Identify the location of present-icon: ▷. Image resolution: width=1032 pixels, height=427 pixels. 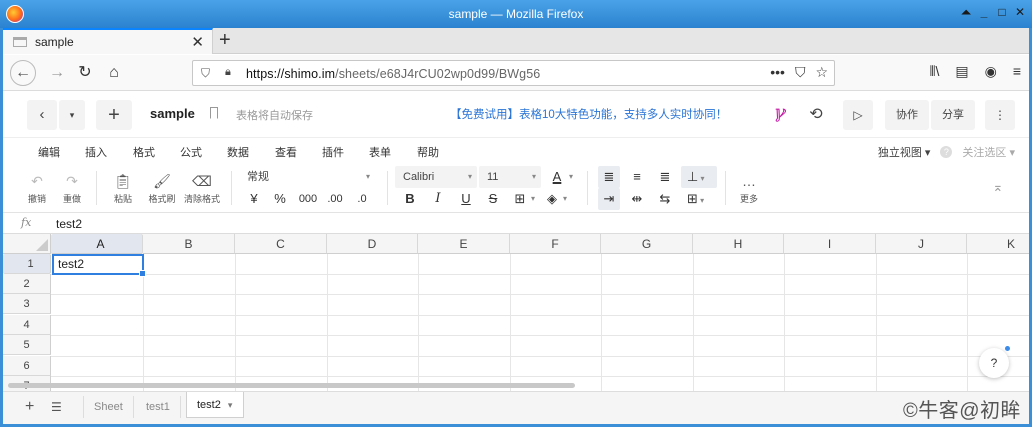
(858, 115).